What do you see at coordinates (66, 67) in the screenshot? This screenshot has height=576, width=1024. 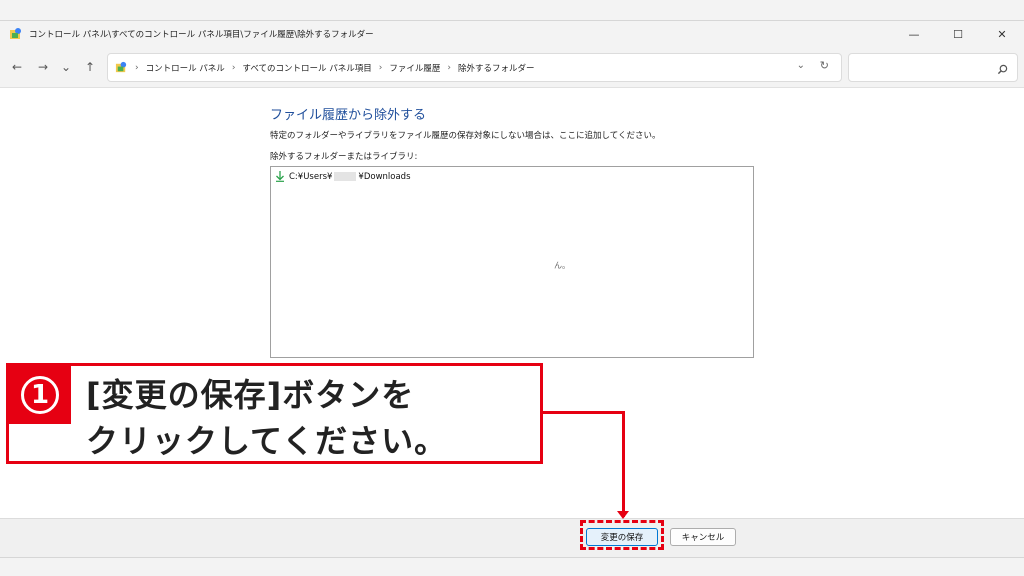 I see `recent-locations-chevron-icon: ⌄` at bounding box center [66, 67].